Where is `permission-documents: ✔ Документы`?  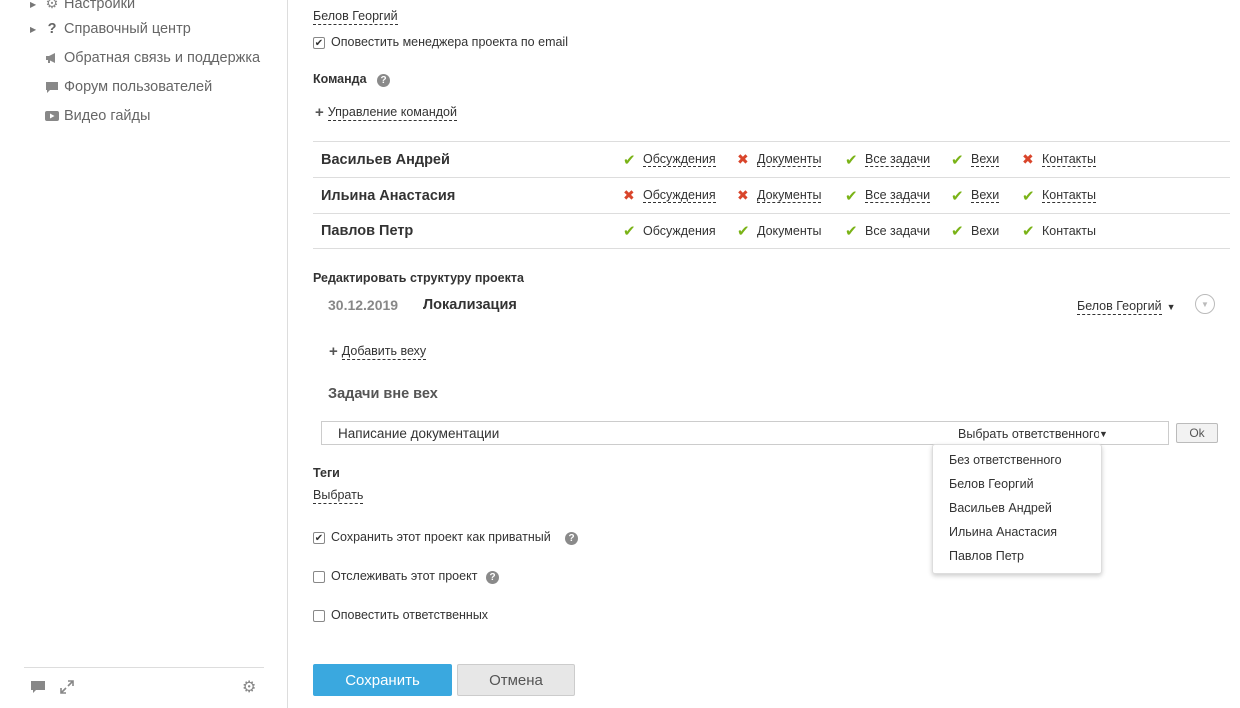
permission-documents: ✔ Документы is located at coordinates (779, 231).